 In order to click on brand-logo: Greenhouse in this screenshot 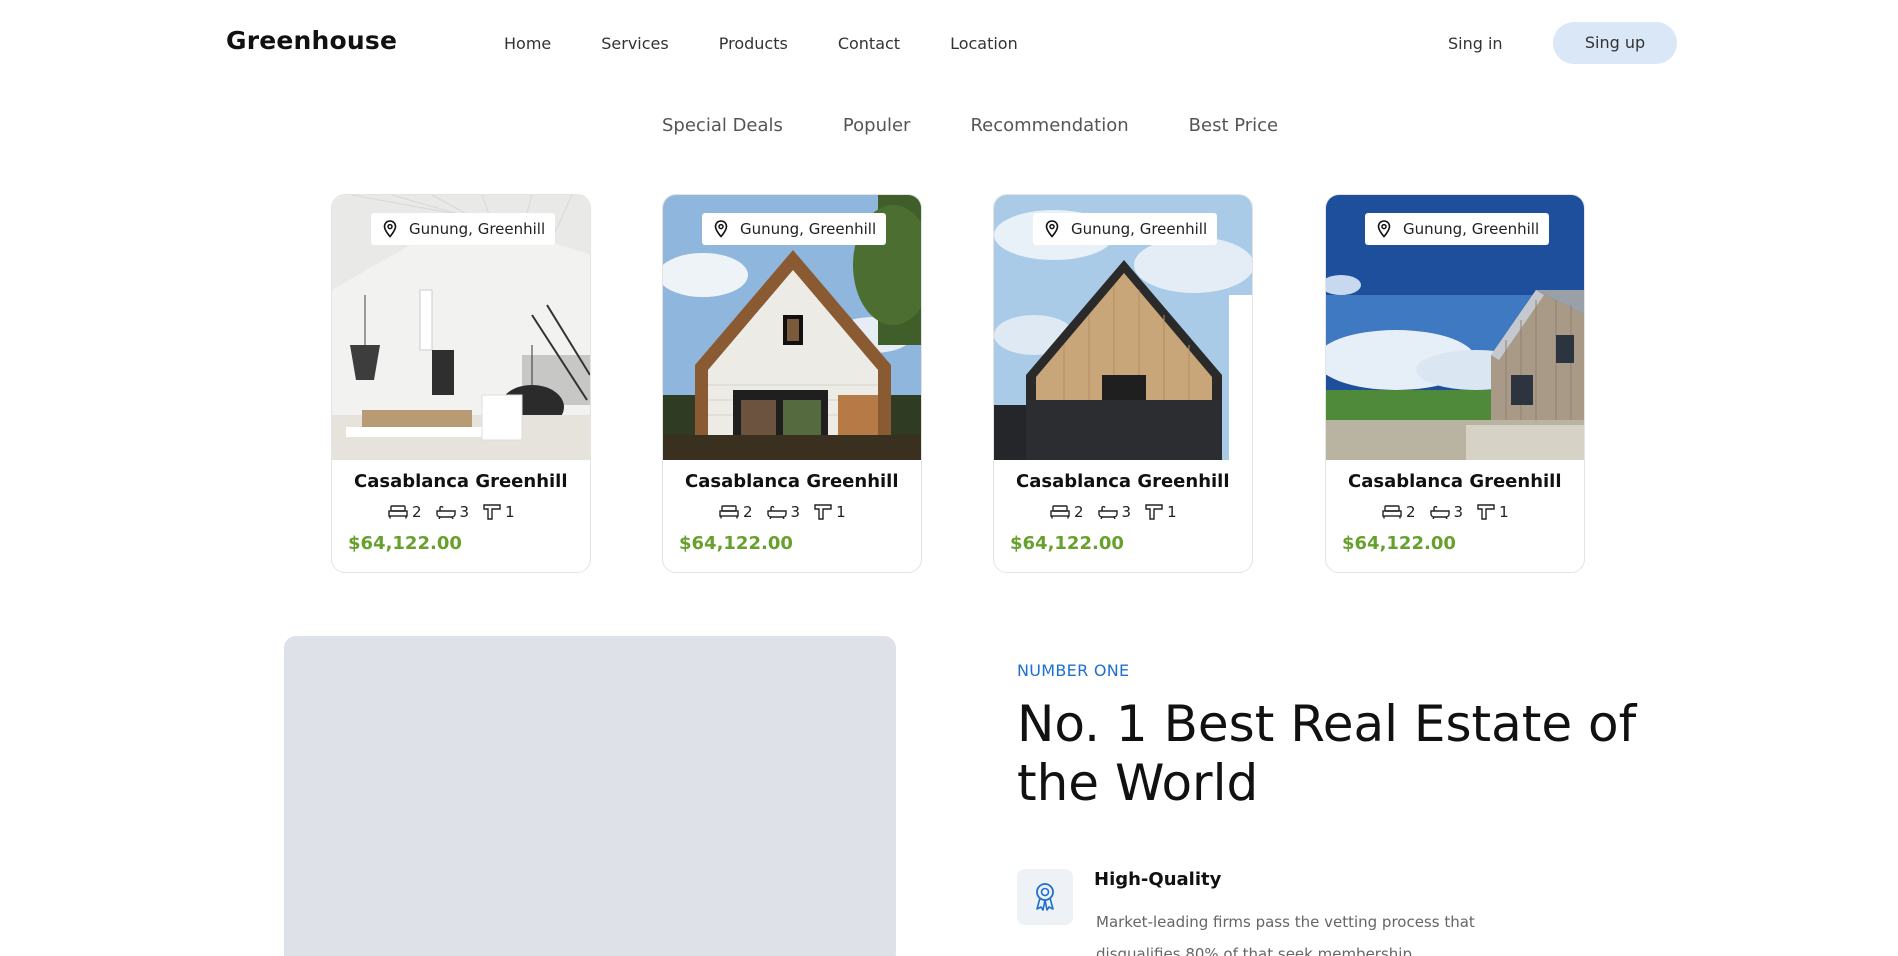, I will do `click(311, 40)`.